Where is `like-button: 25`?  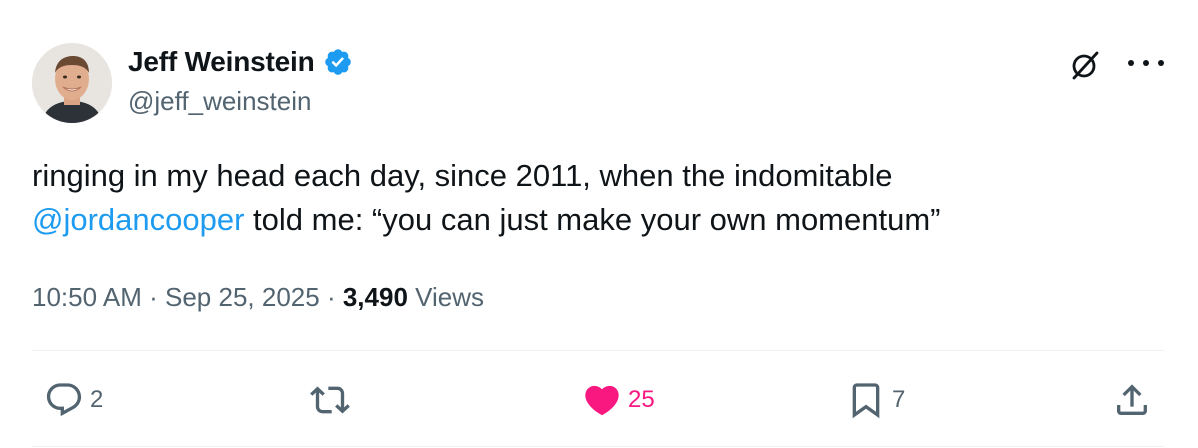 like-button: 25 is located at coordinates (618, 400).